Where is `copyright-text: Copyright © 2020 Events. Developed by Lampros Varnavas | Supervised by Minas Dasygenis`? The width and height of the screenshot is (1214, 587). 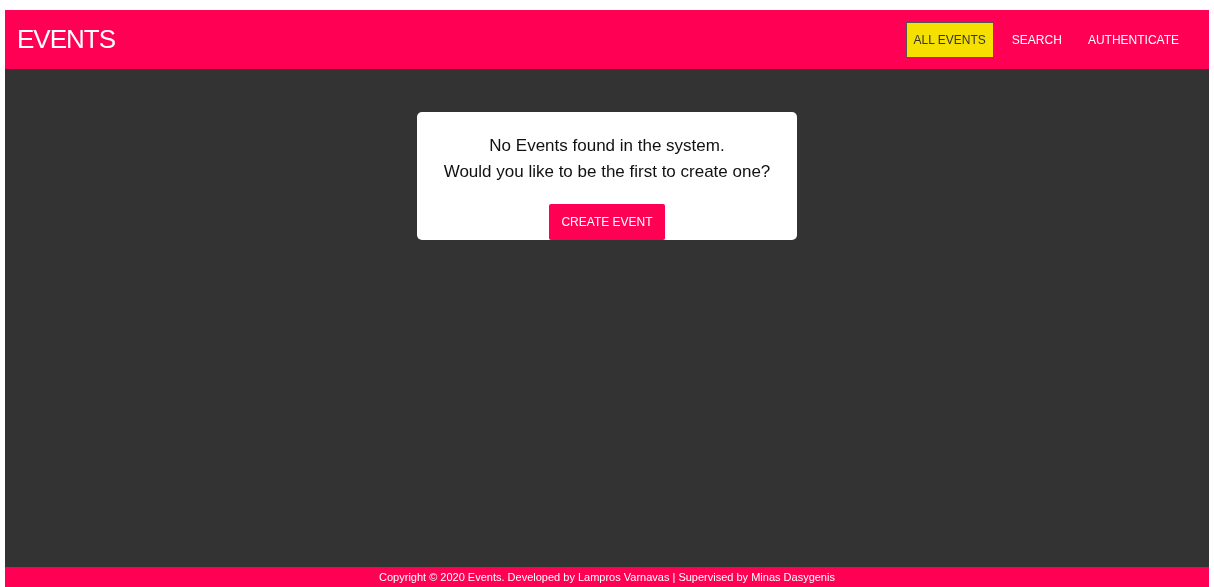
copyright-text: Copyright © 2020 Events. Developed by Lampros Varnavas | Supervised by Minas Dasygenis is located at coordinates (607, 577).